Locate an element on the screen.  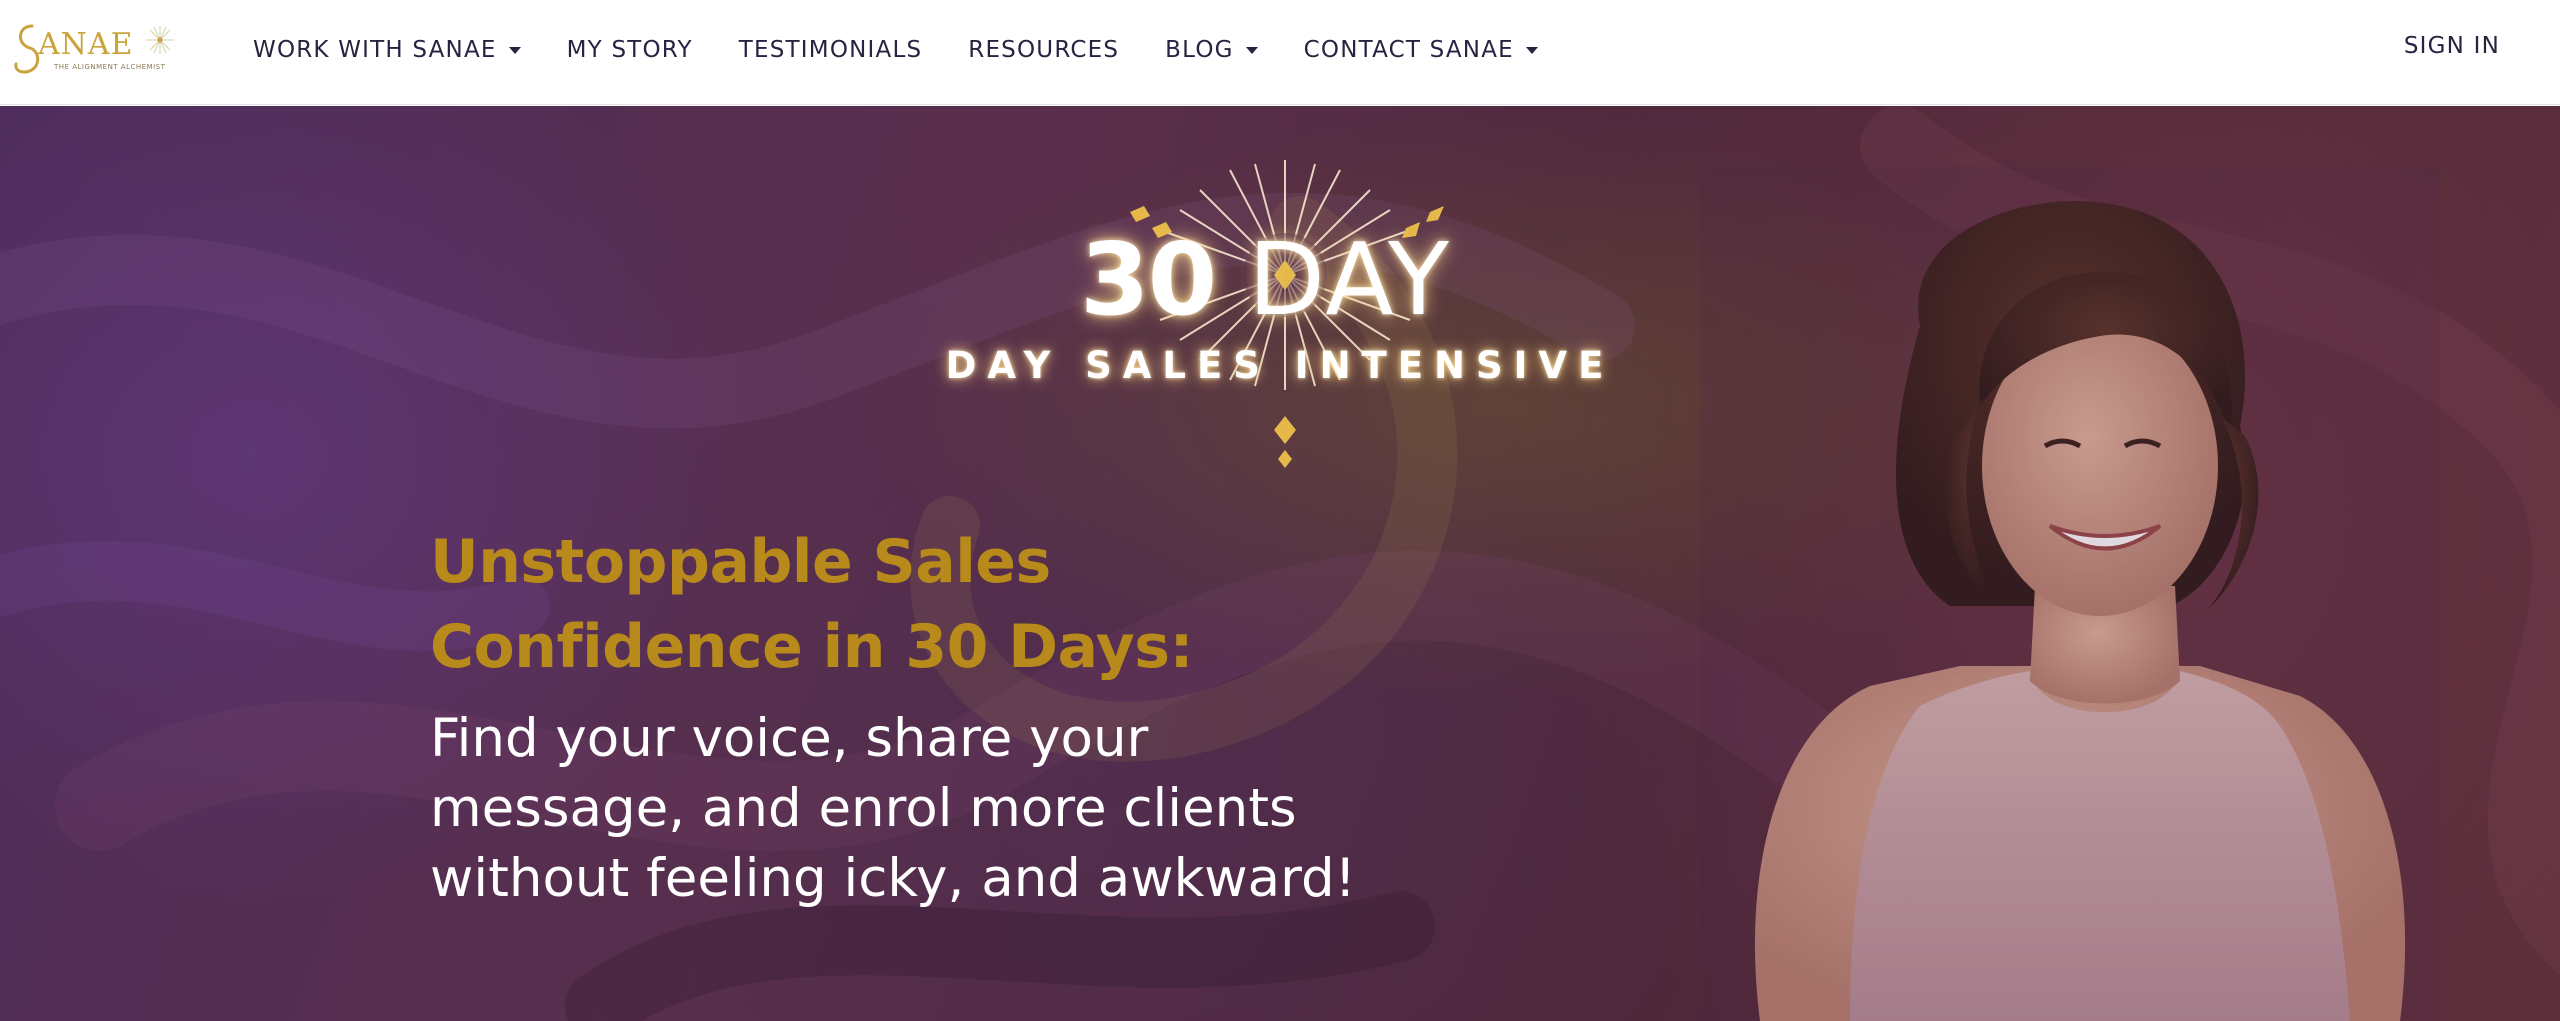
nav-label: TESTIMONIALS is located at coordinates (830, 50).